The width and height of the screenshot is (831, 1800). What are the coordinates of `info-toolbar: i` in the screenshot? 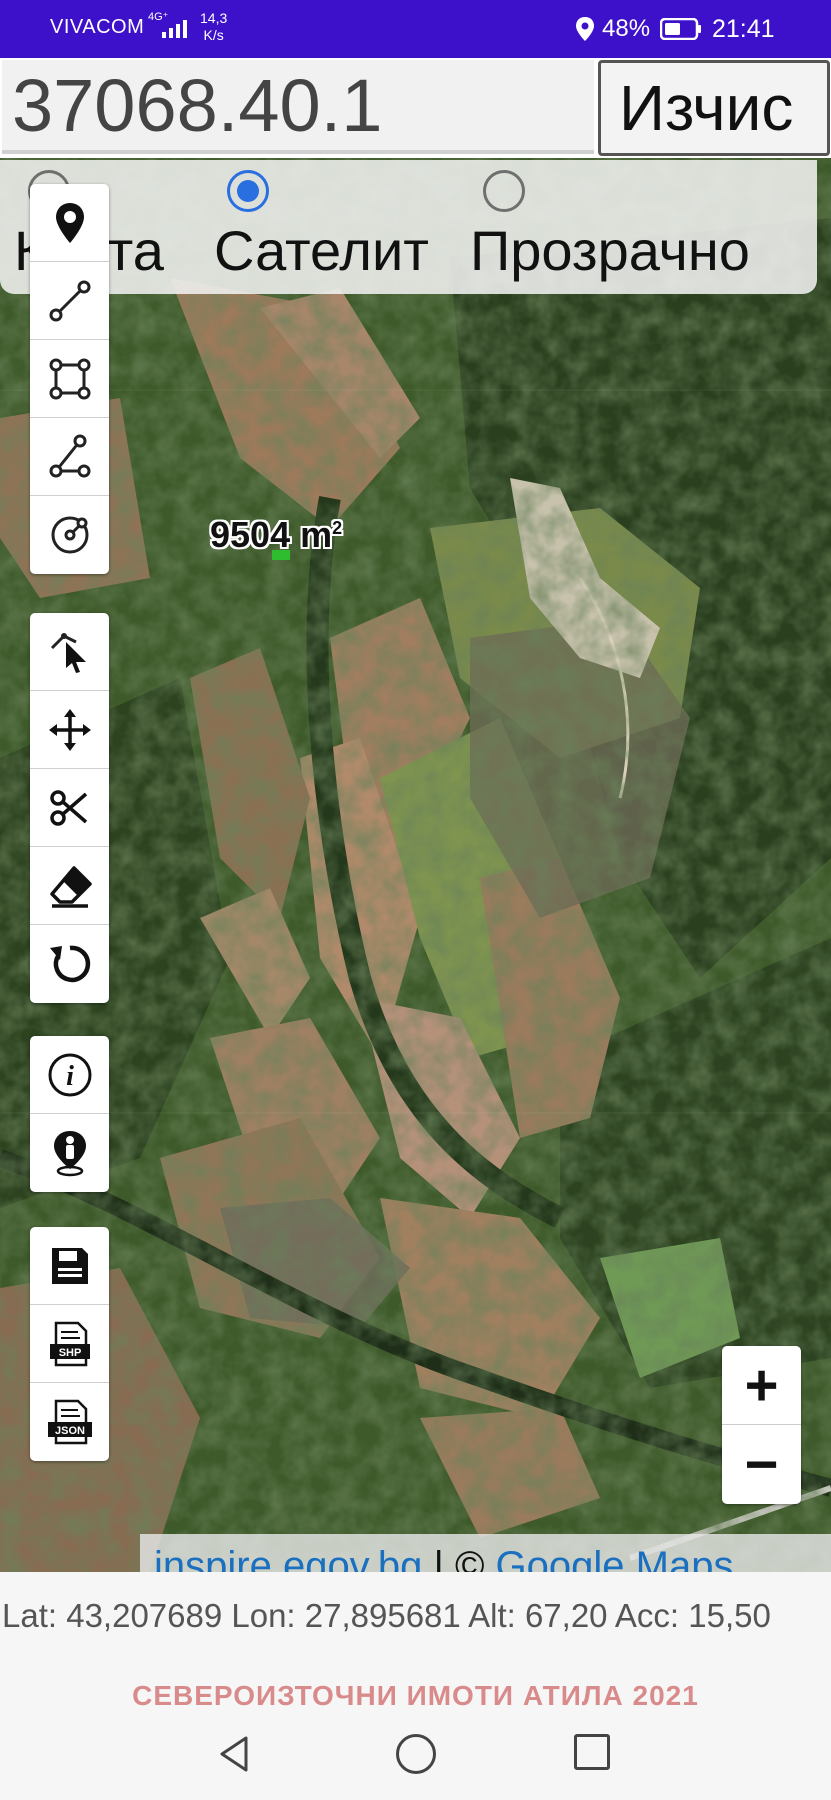 It's located at (69, 1114).